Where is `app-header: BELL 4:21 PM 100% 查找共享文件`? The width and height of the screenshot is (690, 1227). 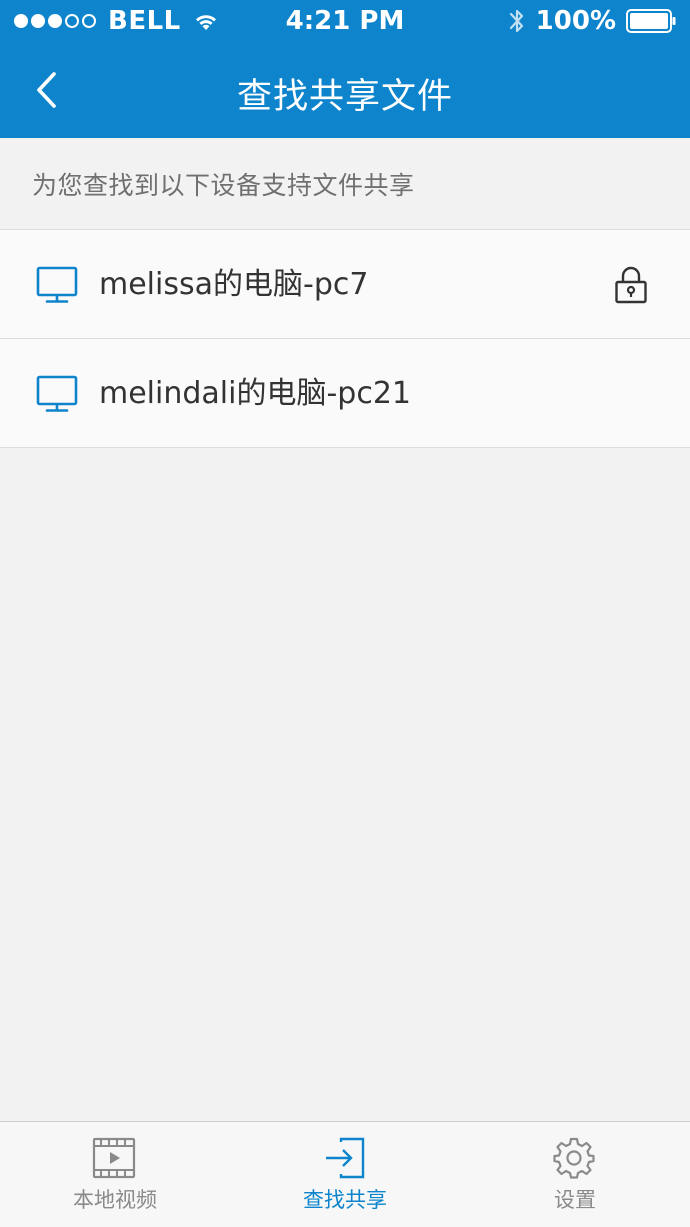 app-header: BELL 4:21 PM 100% 查找共享文件 is located at coordinates (345, 69).